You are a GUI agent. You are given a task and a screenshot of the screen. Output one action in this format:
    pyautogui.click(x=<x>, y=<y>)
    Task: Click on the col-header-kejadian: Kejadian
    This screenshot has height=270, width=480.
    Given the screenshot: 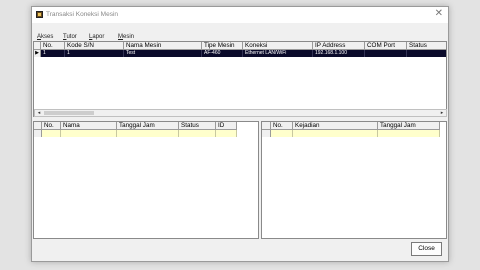 What is the action you would take?
    pyautogui.click(x=335, y=126)
    